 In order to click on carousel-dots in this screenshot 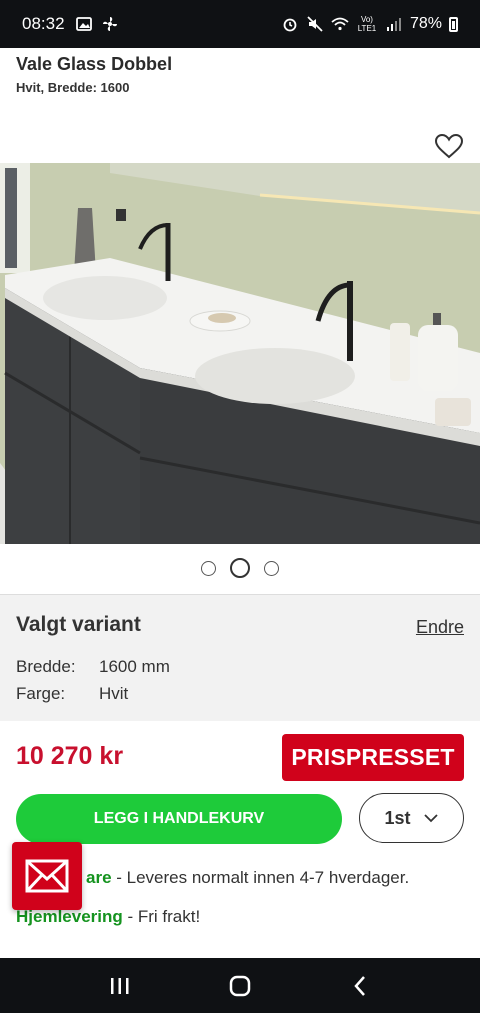, I will do `click(240, 568)`.